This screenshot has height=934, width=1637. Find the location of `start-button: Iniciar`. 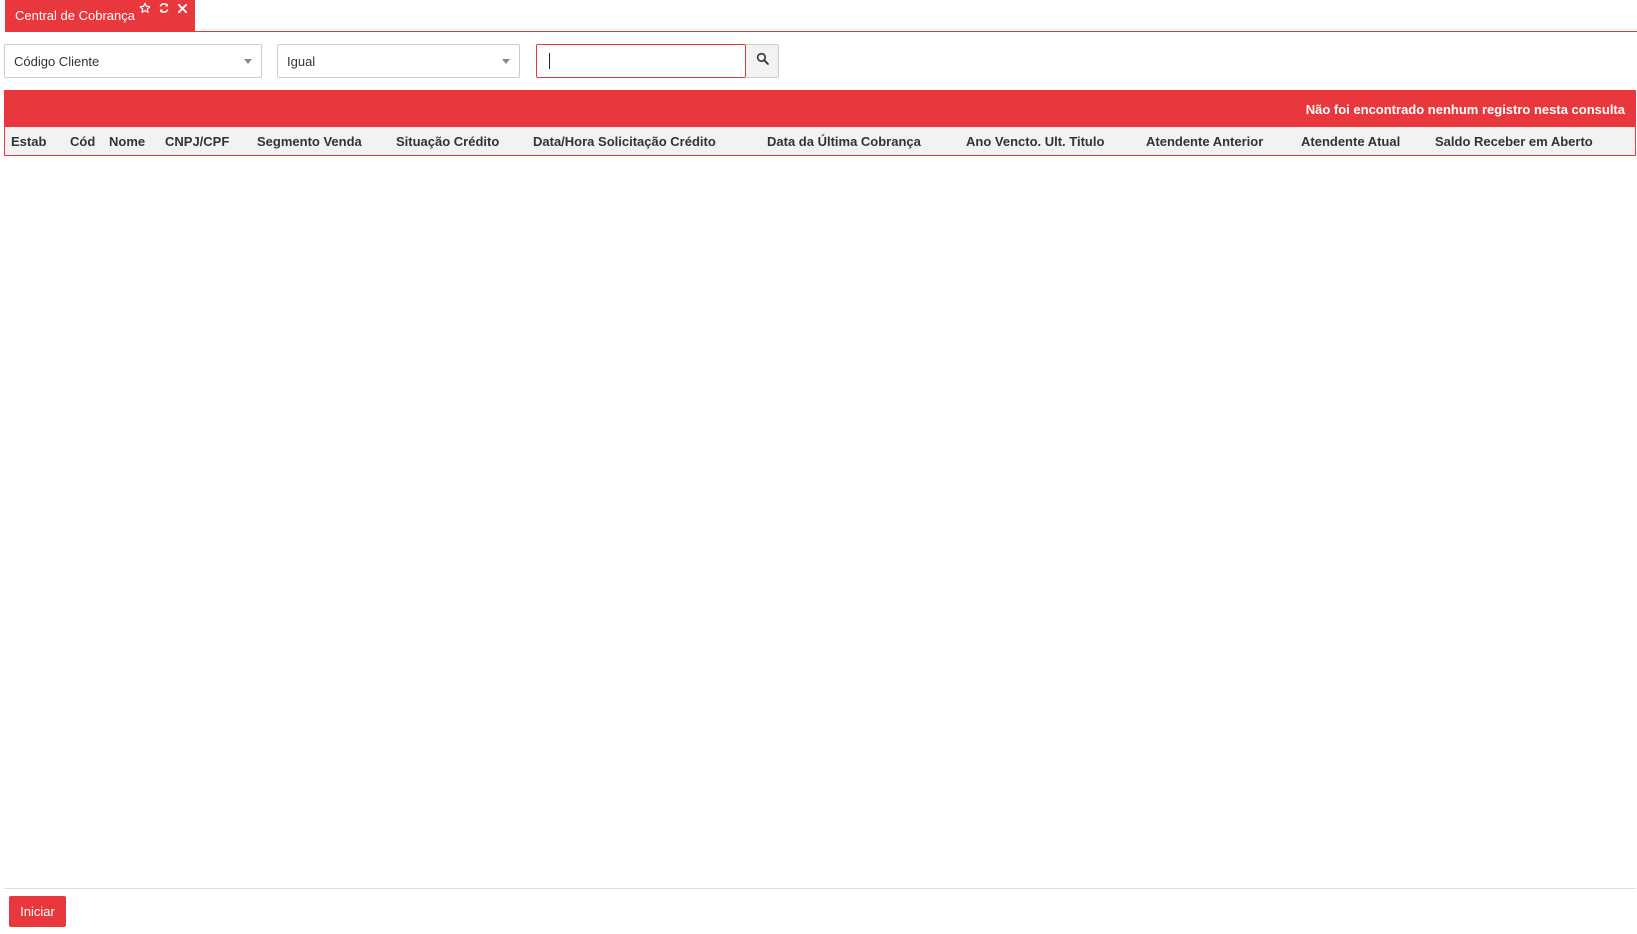

start-button: Iniciar is located at coordinates (37, 911).